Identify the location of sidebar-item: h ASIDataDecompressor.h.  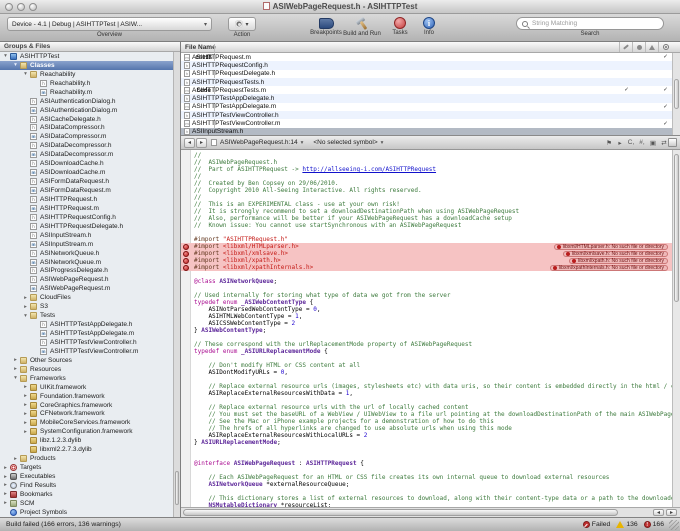
(86, 145).